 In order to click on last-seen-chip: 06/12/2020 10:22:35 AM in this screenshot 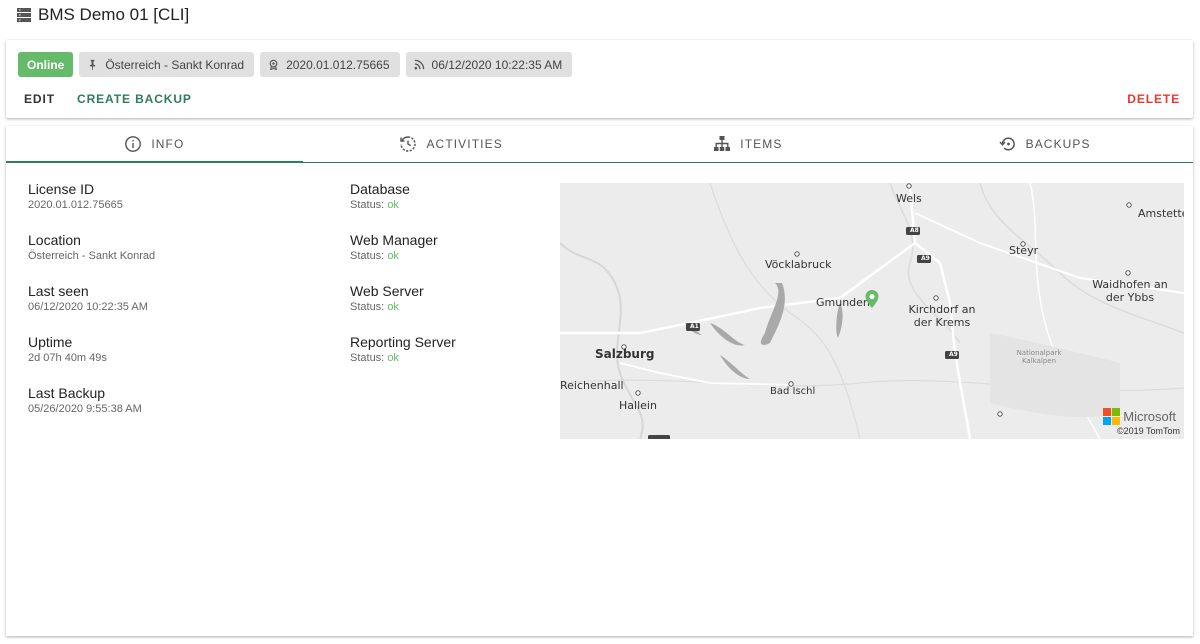, I will do `click(489, 64)`.